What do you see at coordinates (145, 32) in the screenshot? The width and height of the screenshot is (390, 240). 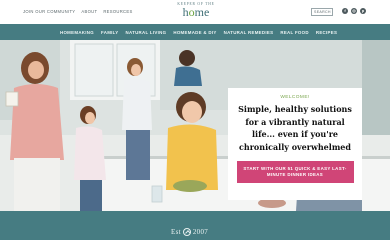 I see `nav-item-natural-living: NATURAL LIVING` at bounding box center [145, 32].